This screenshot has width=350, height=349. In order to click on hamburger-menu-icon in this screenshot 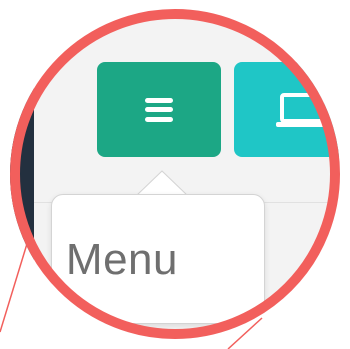, I will do `click(159, 109)`.